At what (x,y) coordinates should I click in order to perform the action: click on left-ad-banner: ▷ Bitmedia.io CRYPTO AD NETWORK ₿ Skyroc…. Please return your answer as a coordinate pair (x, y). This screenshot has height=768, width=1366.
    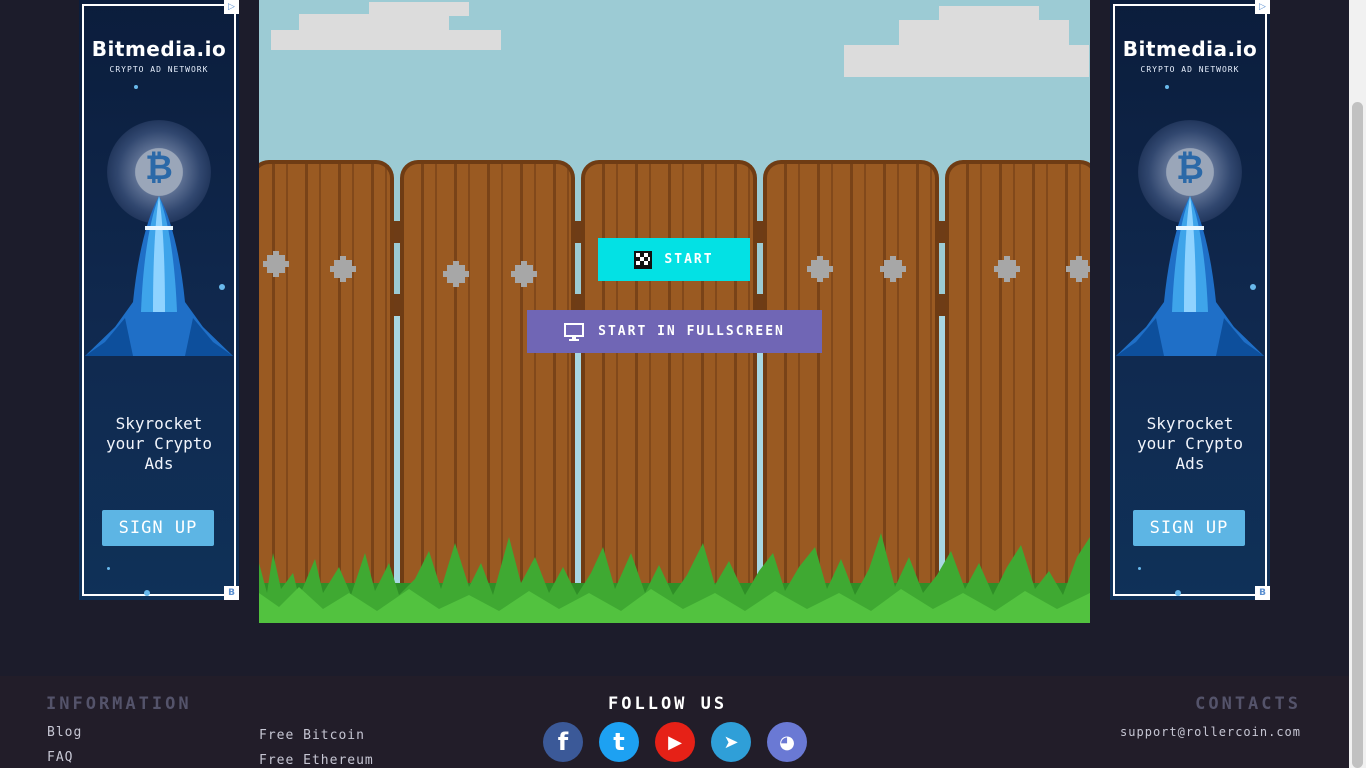
    Looking at the image, I should click on (159, 300).